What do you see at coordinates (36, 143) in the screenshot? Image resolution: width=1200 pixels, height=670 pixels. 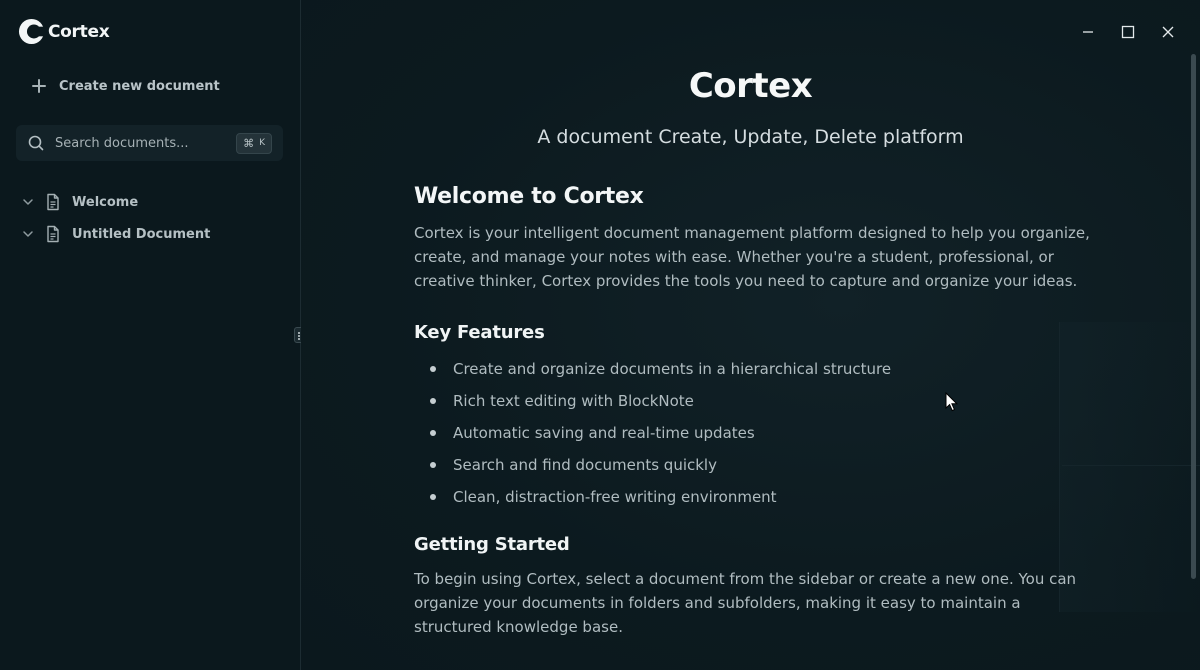 I see `search-icon` at bounding box center [36, 143].